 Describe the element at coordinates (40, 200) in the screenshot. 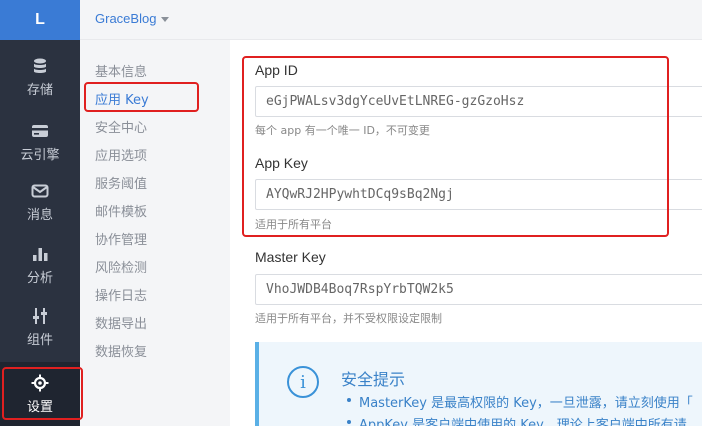

I see `nav-item-messages: 消息` at that location.